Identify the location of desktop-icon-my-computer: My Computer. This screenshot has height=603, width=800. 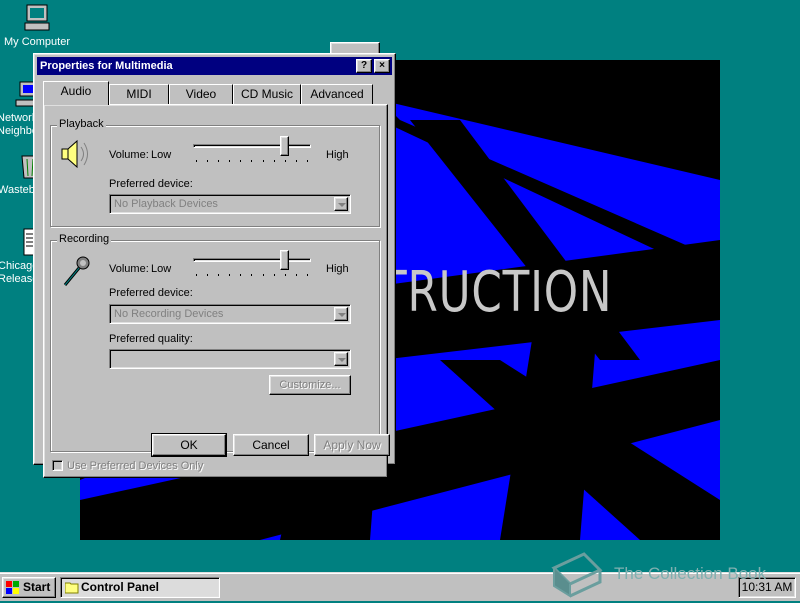
(37, 25).